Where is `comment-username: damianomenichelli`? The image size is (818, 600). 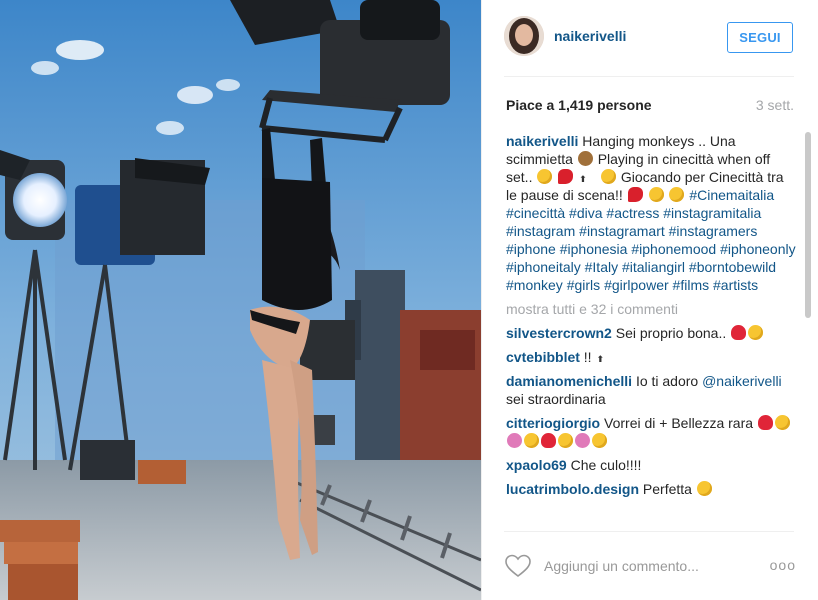
comment-username: damianomenichelli is located at coordinates (569, 381).